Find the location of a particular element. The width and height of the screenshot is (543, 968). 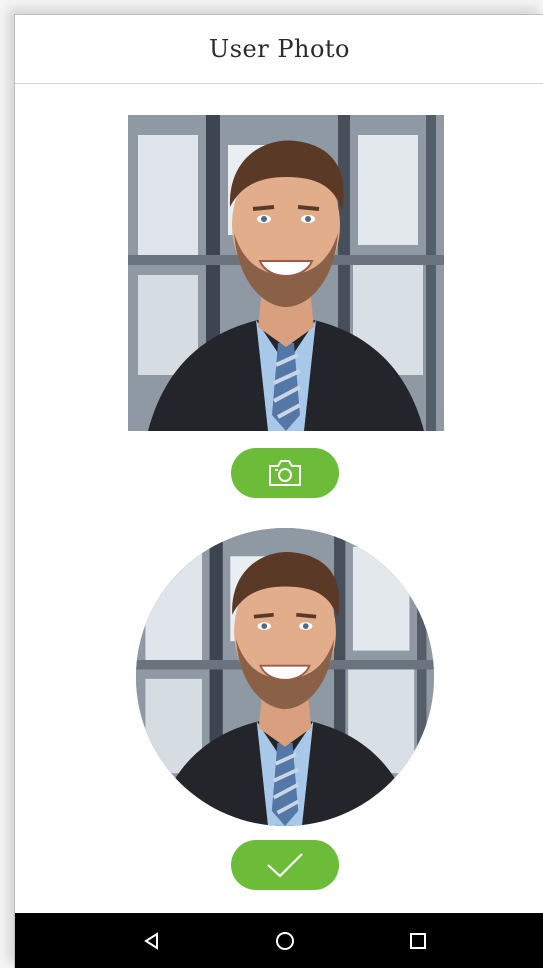

nav-back-button is located at coordinates (152, 940).